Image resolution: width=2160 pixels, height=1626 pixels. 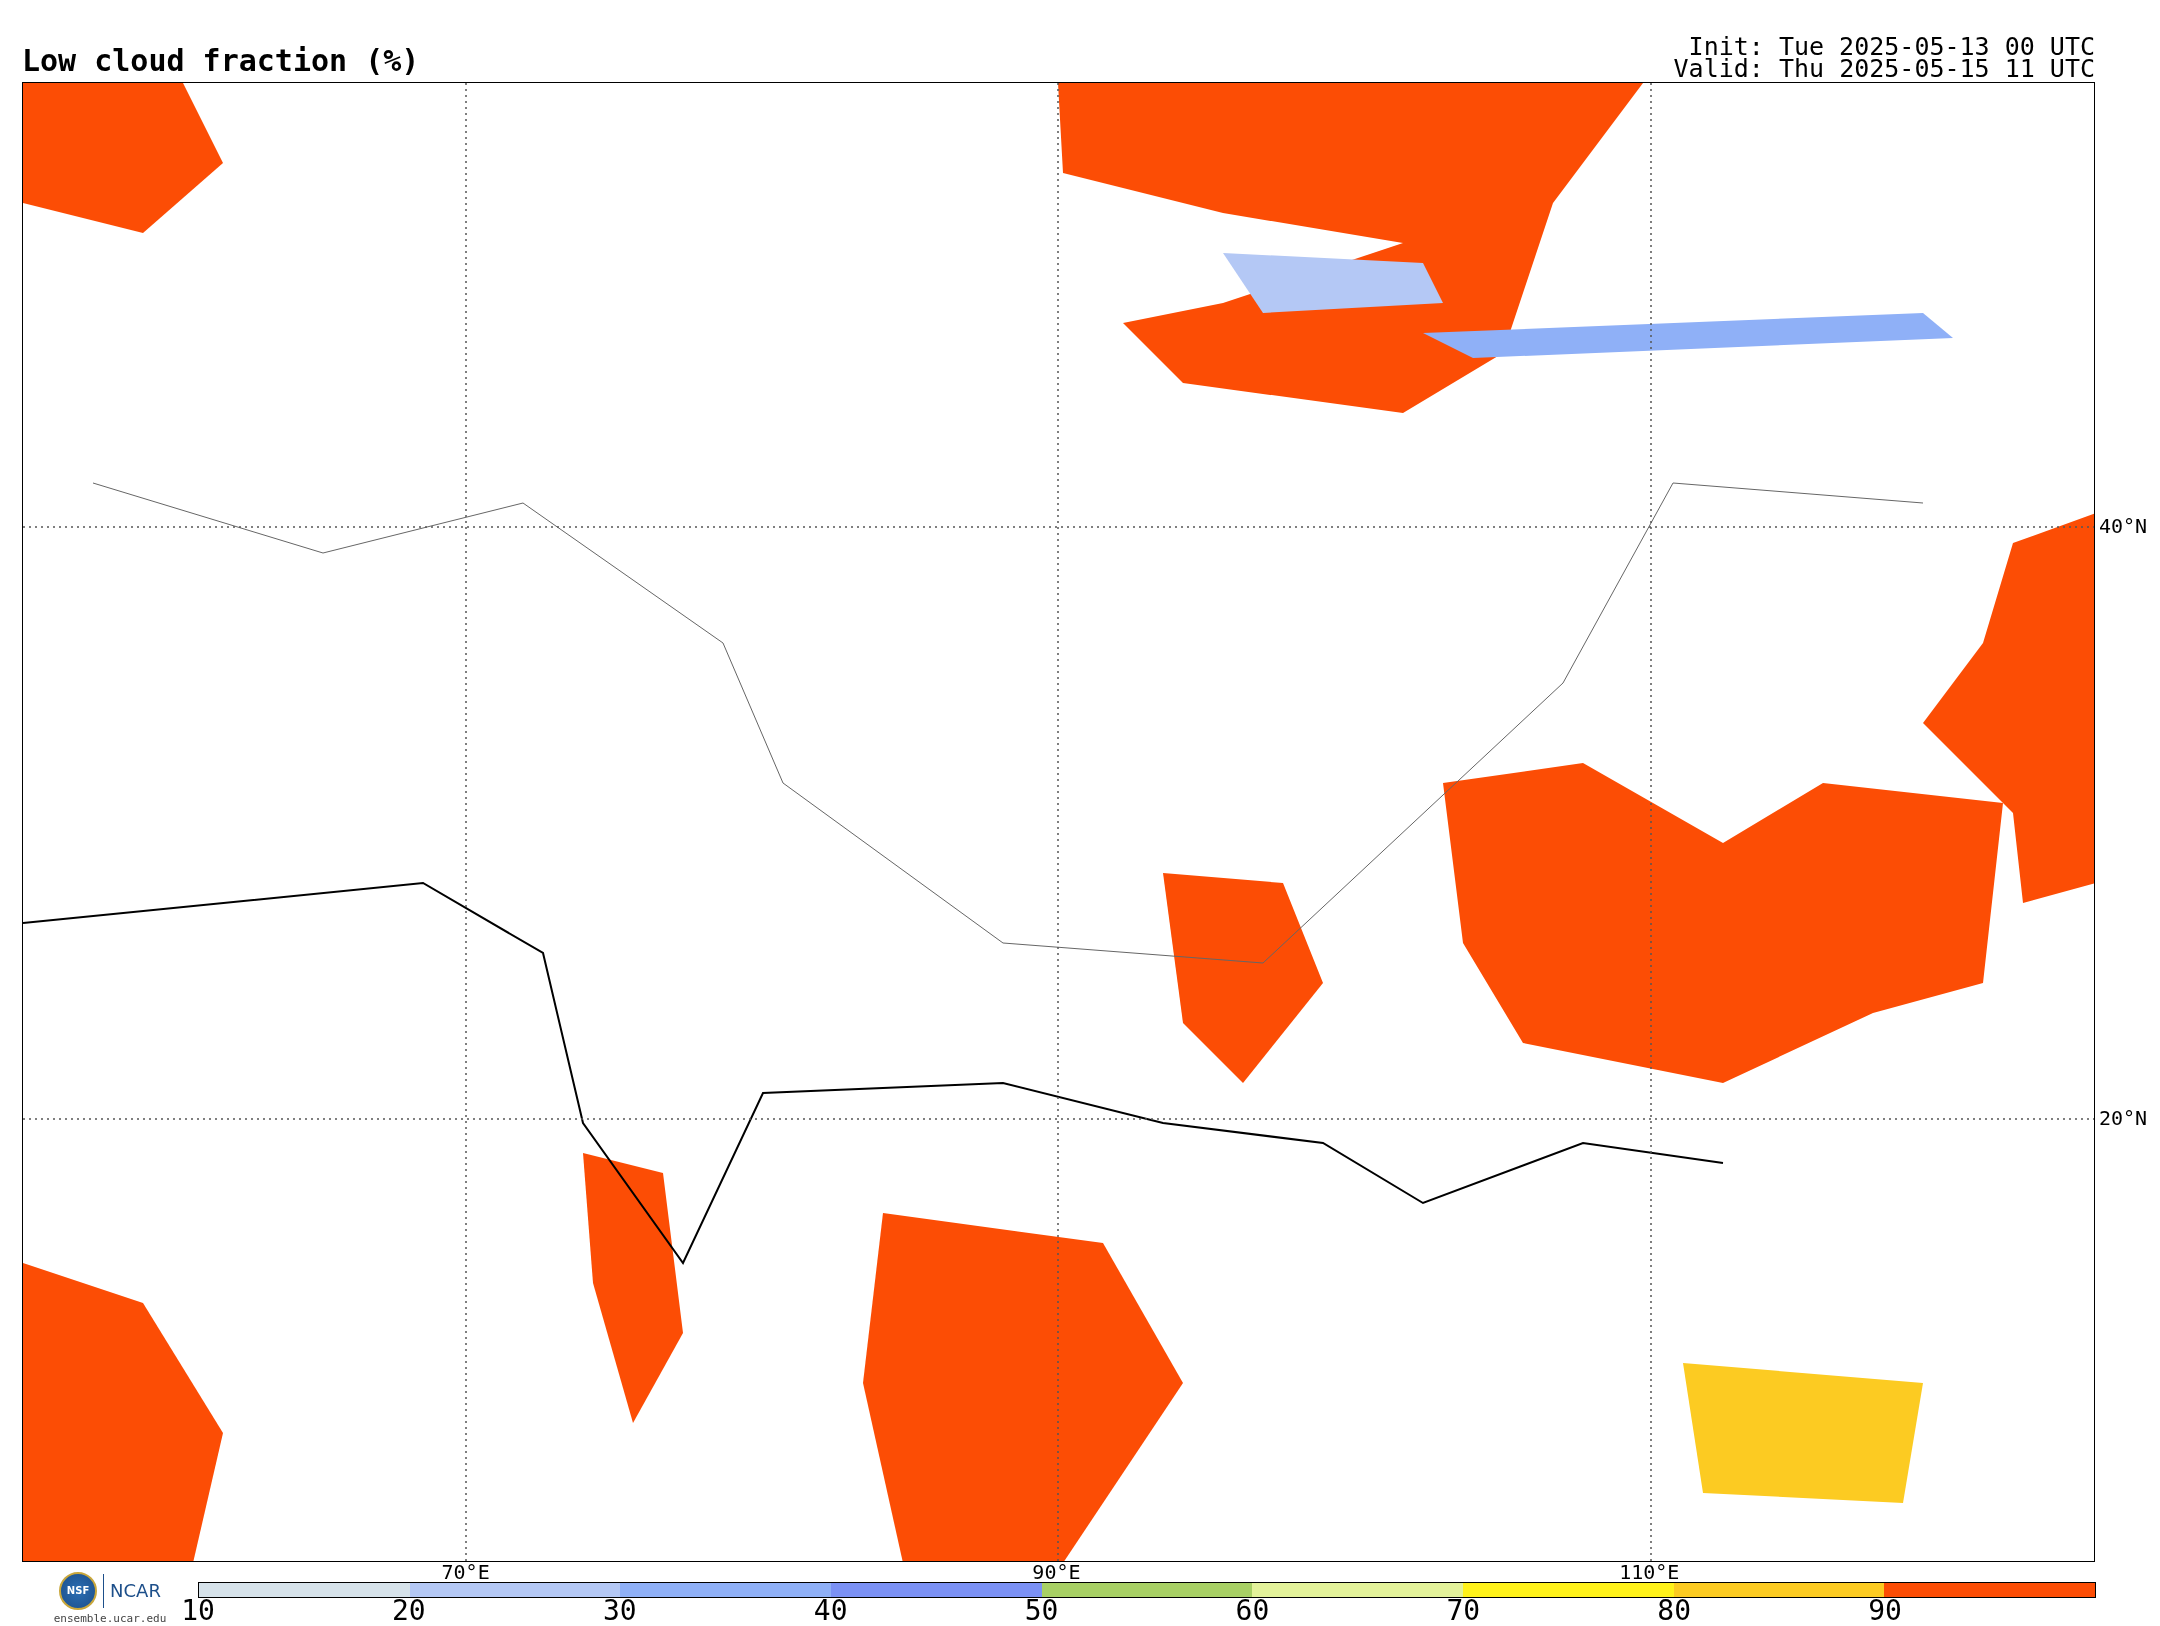 I want to click on colorbar-tick-label: 10, so click(x=198, y=1611).